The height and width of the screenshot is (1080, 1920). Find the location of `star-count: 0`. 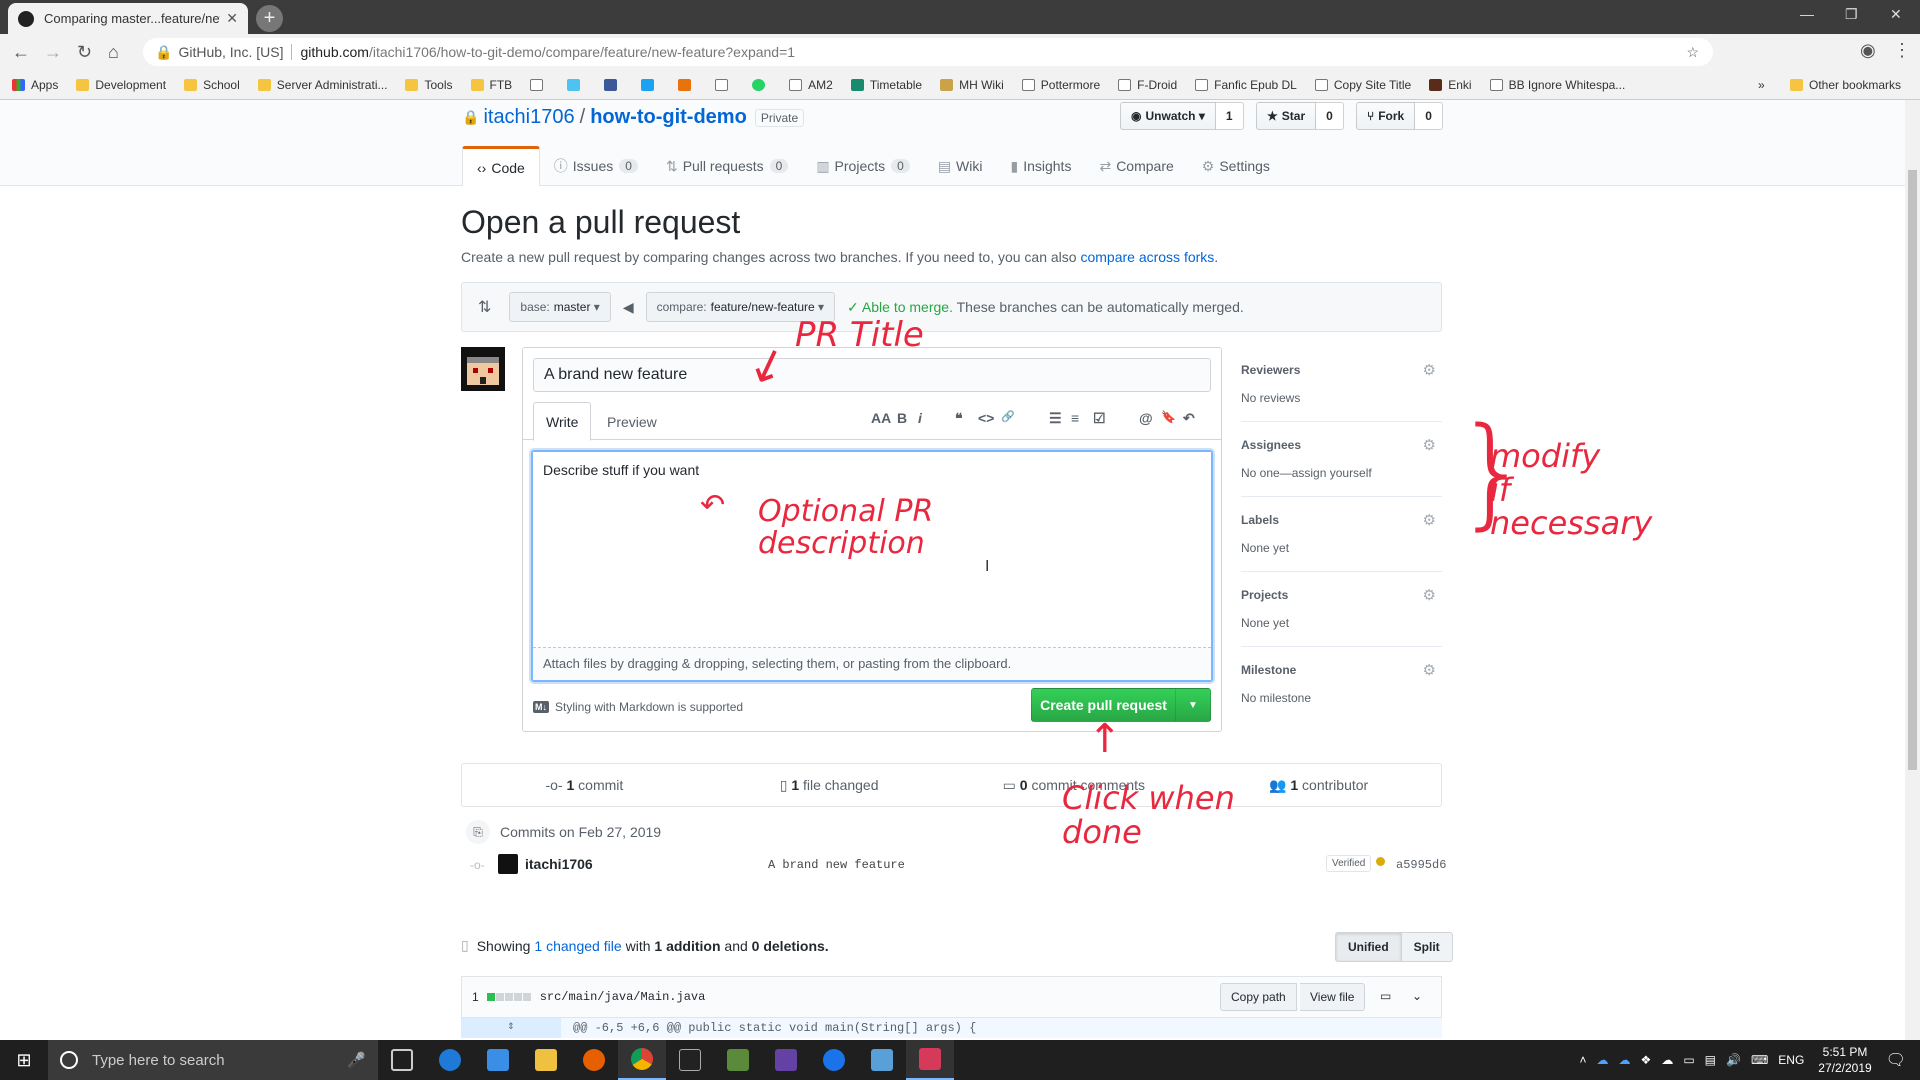

star-count: 0 is located at coordinates (1330, 116).